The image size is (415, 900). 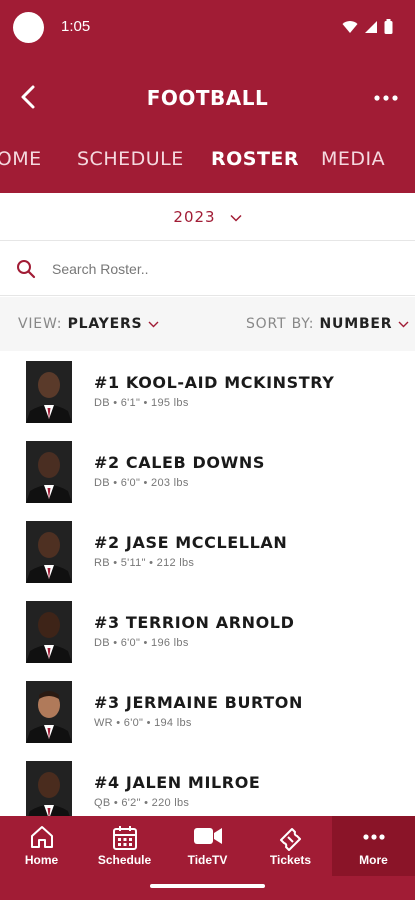 I want to click on player-name: #2 CALEB DOWNS, so click(x=179, y=462).